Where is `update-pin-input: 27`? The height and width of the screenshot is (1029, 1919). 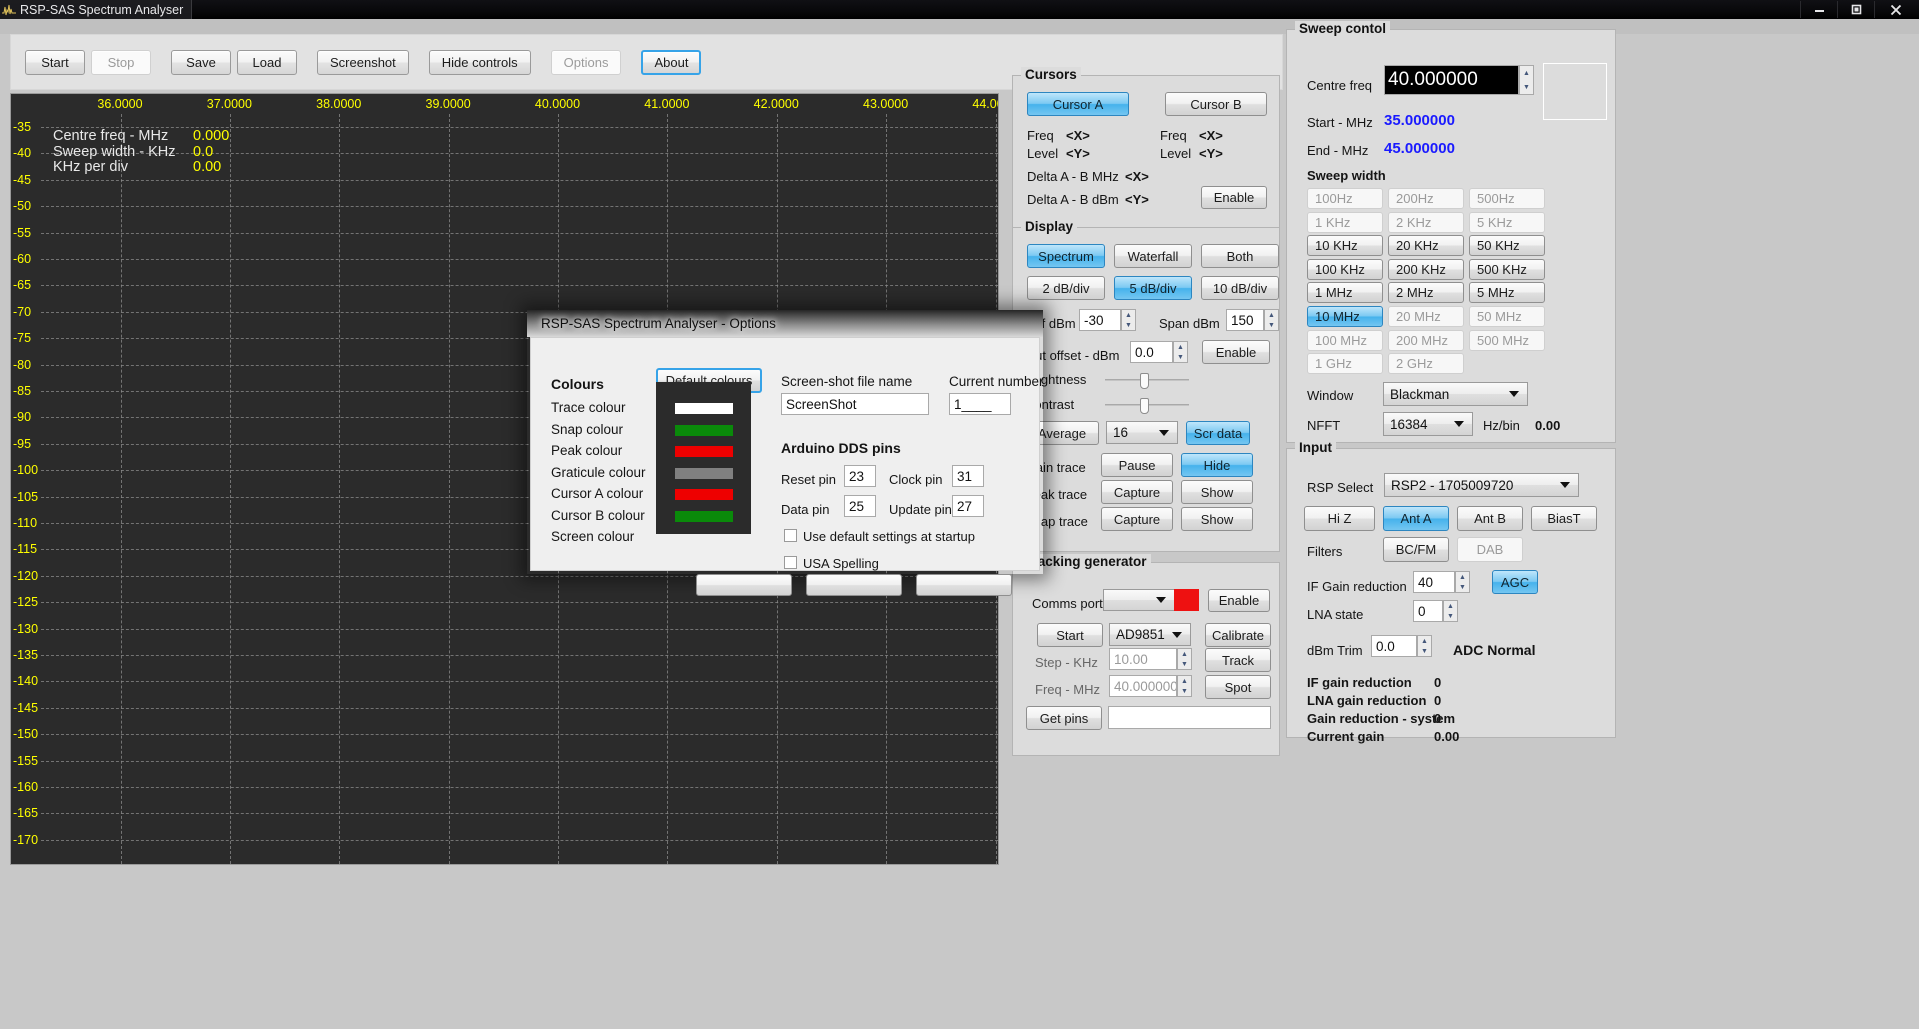
update-pin-input: 27 is located at coordinates (968, 506).